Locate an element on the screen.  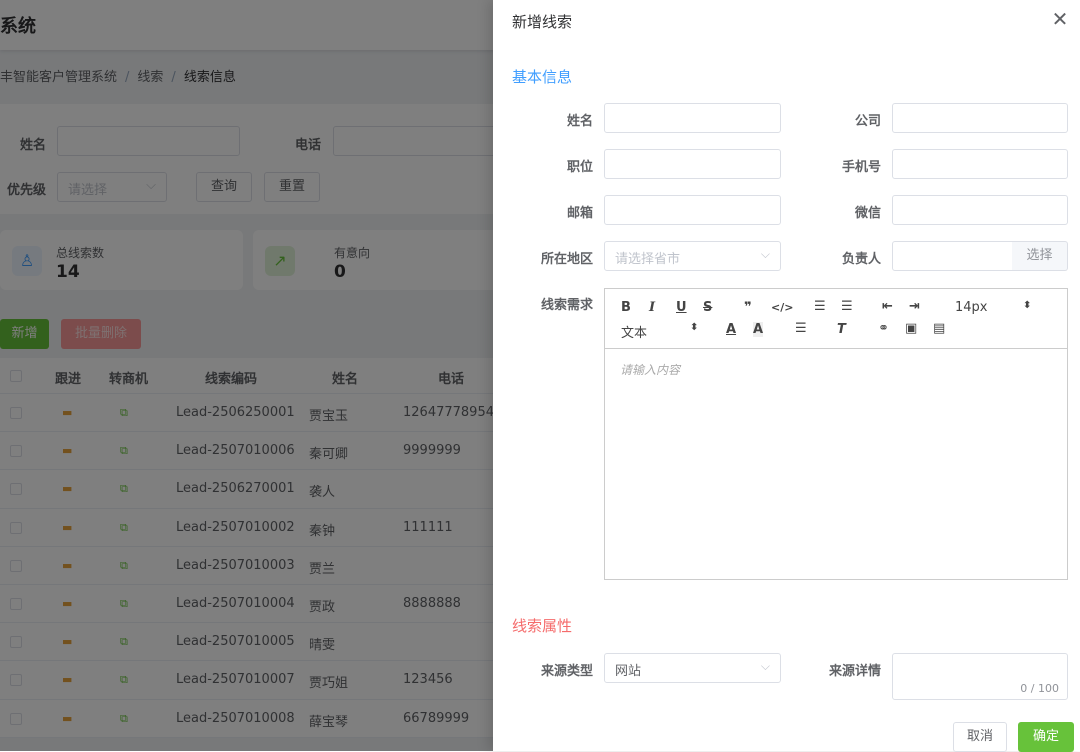
editor-placeholder: 请输入内容 is located at coordinates (650, 369).